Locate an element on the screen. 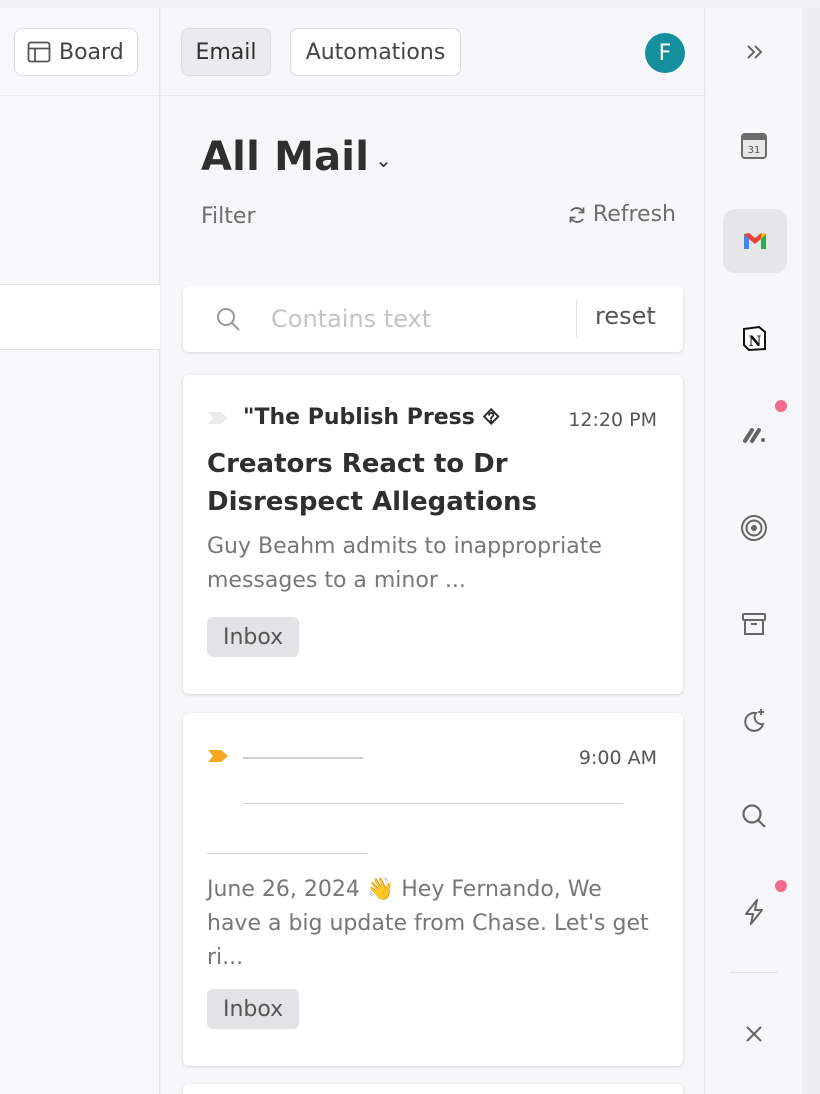 The height and width of the screenshot is (1094, 820). svg-text: 31 is located at coordinates (754, 150).